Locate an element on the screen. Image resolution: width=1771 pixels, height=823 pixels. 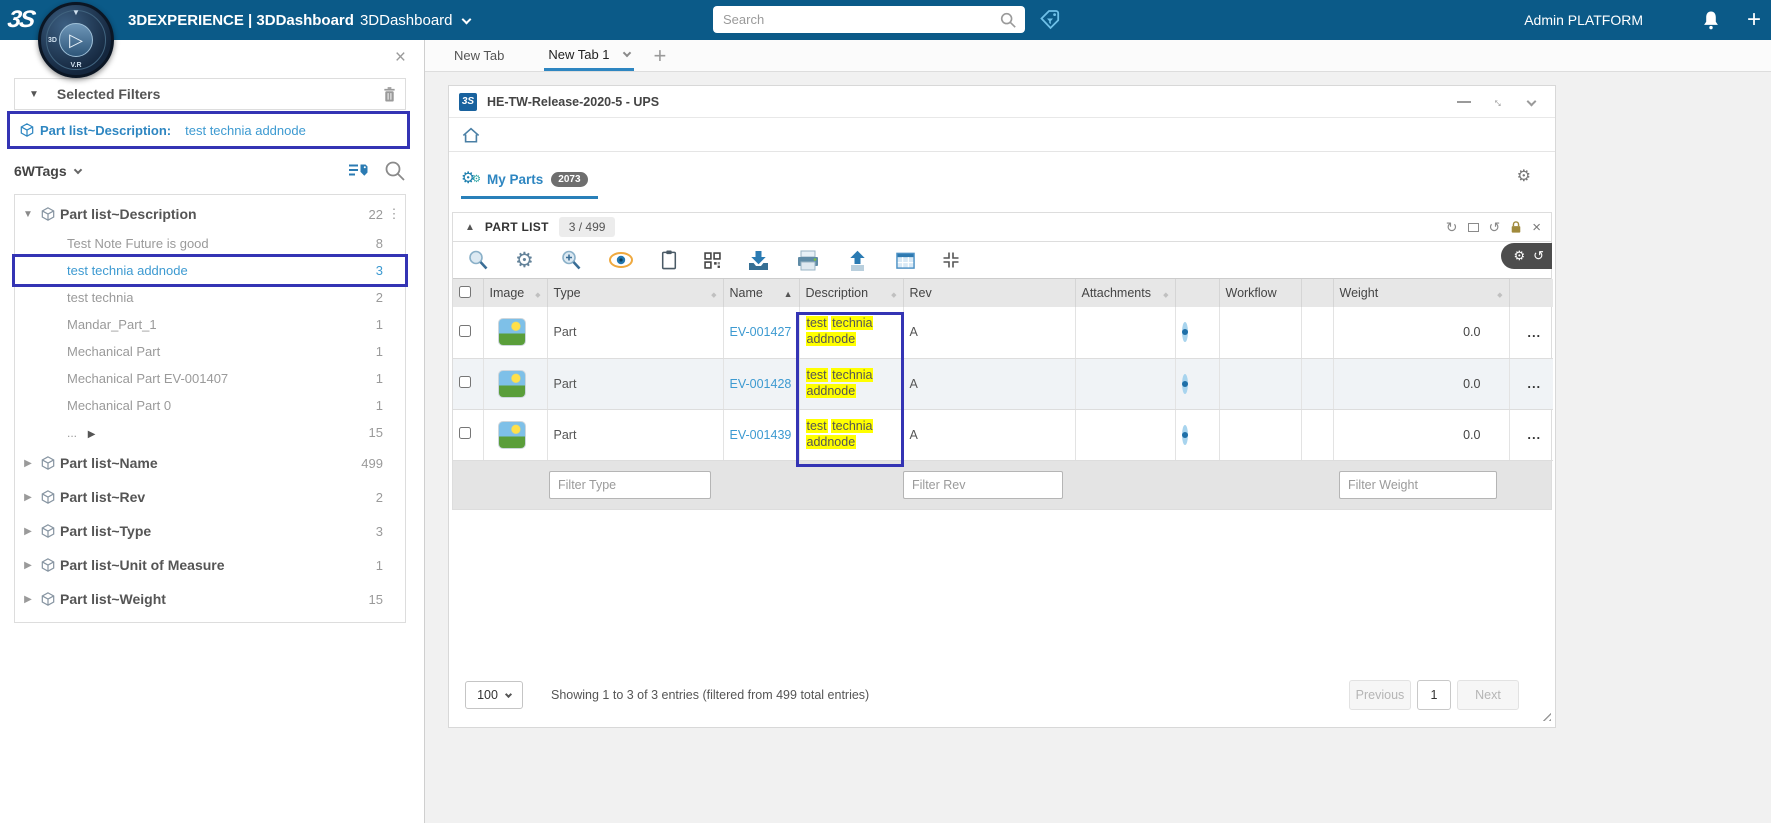
tab-new-tab-1: New Tab 1 is located at coordinates (589, 55).